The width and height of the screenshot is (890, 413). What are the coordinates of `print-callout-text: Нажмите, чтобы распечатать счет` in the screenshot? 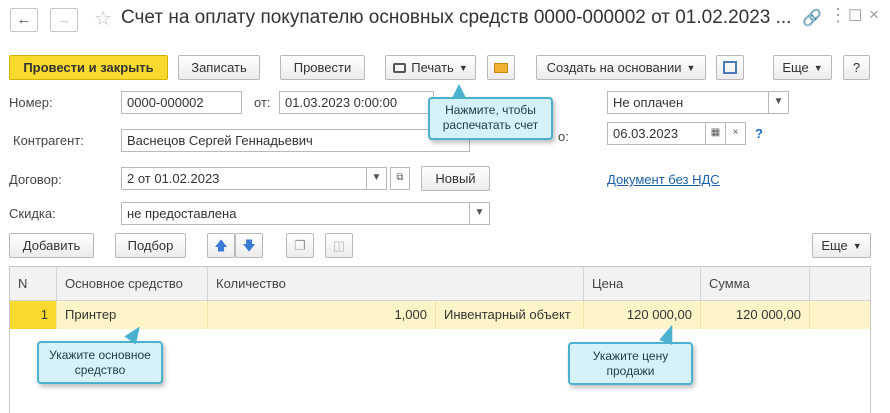 It's located at (490, 117).